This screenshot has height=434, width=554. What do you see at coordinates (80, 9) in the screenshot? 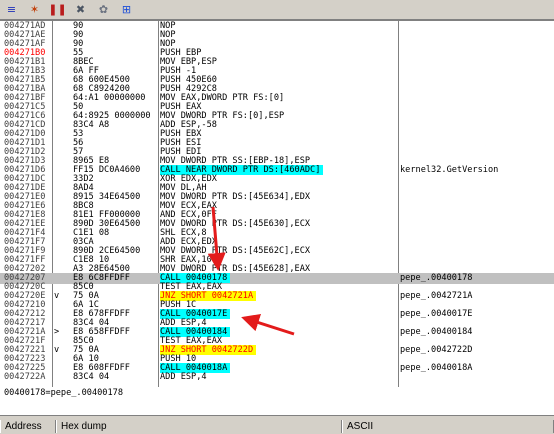
I see `crossed-tools-icon: ✖` at bounding box center [80, 9].